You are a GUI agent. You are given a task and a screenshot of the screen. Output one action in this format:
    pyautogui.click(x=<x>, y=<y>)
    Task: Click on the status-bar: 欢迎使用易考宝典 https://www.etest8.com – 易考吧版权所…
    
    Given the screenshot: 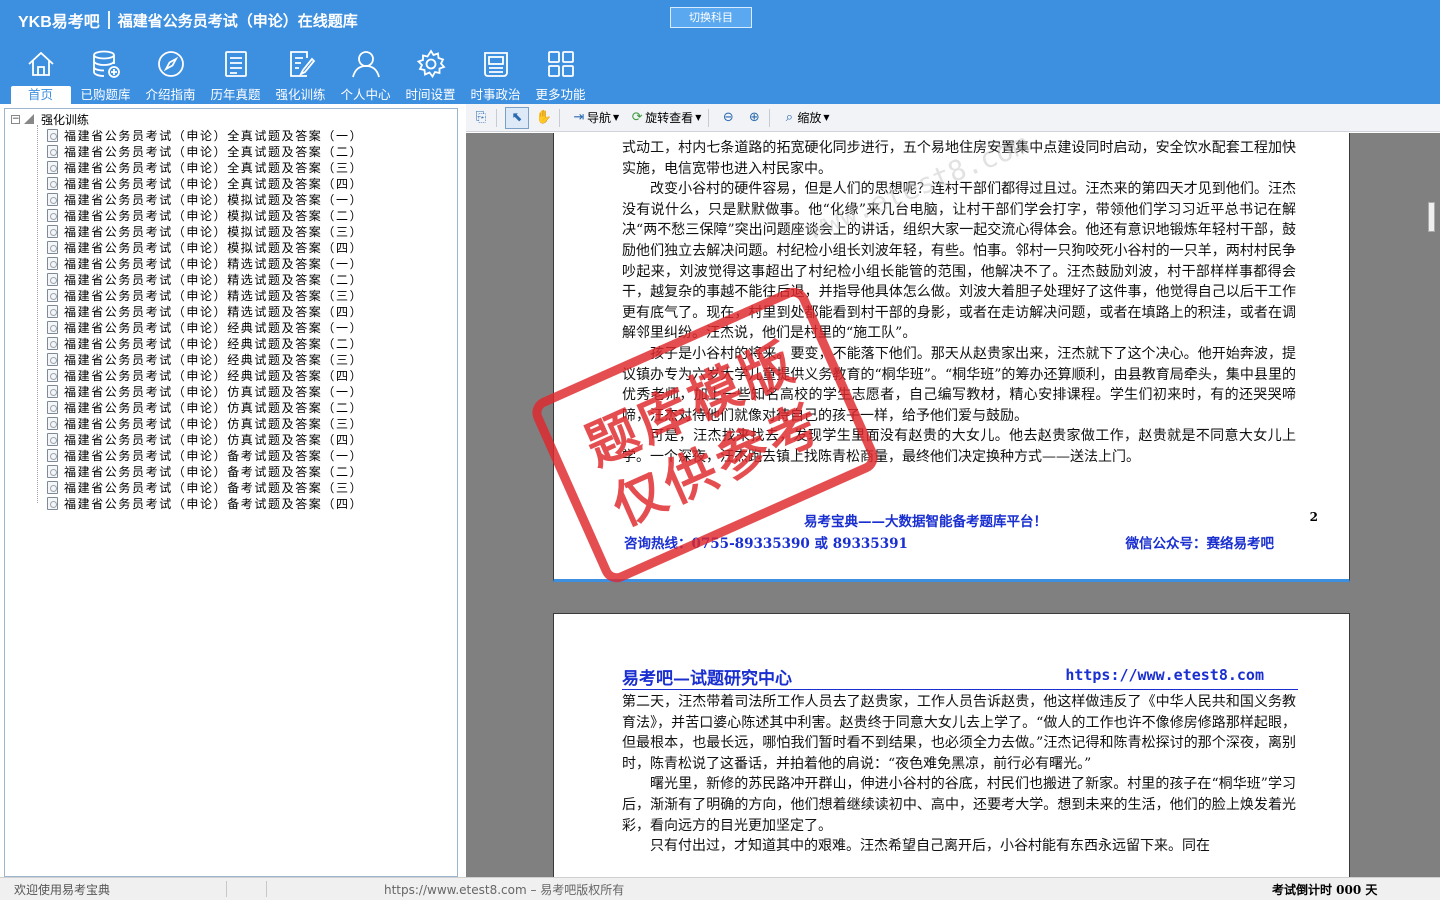 What is the action you would take?
    pyautogui.click(x=720, y=888)
    